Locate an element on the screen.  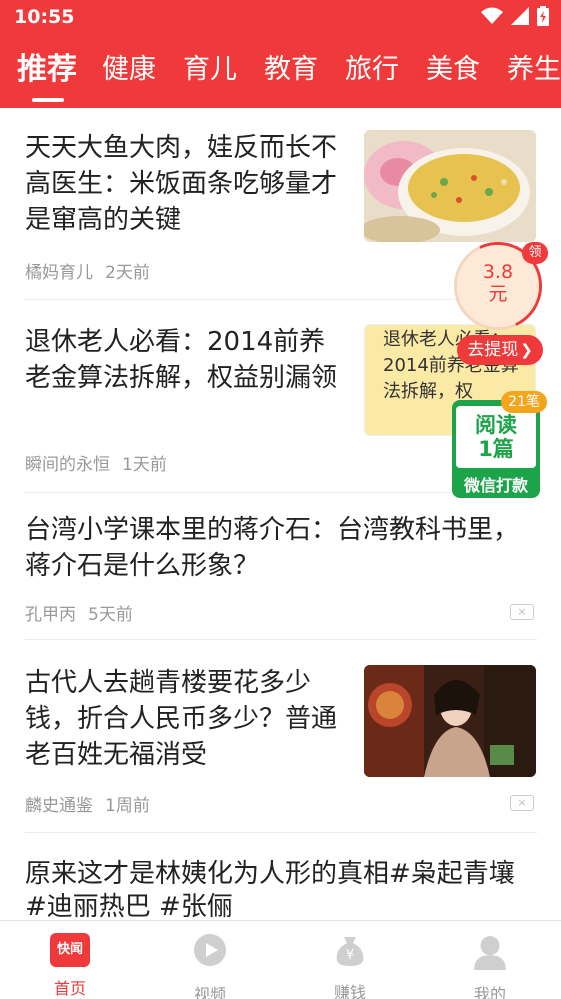
nav-earn: ¥ 赚钱 is located at coordinates (350, 966).